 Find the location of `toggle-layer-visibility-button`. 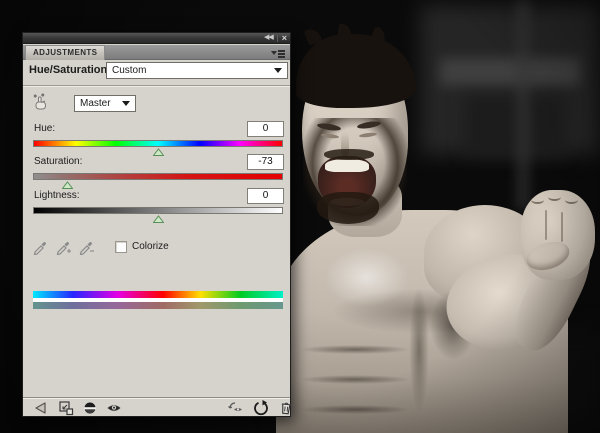

toggle-layer-visibility-button is located at coordinates (114, 408).